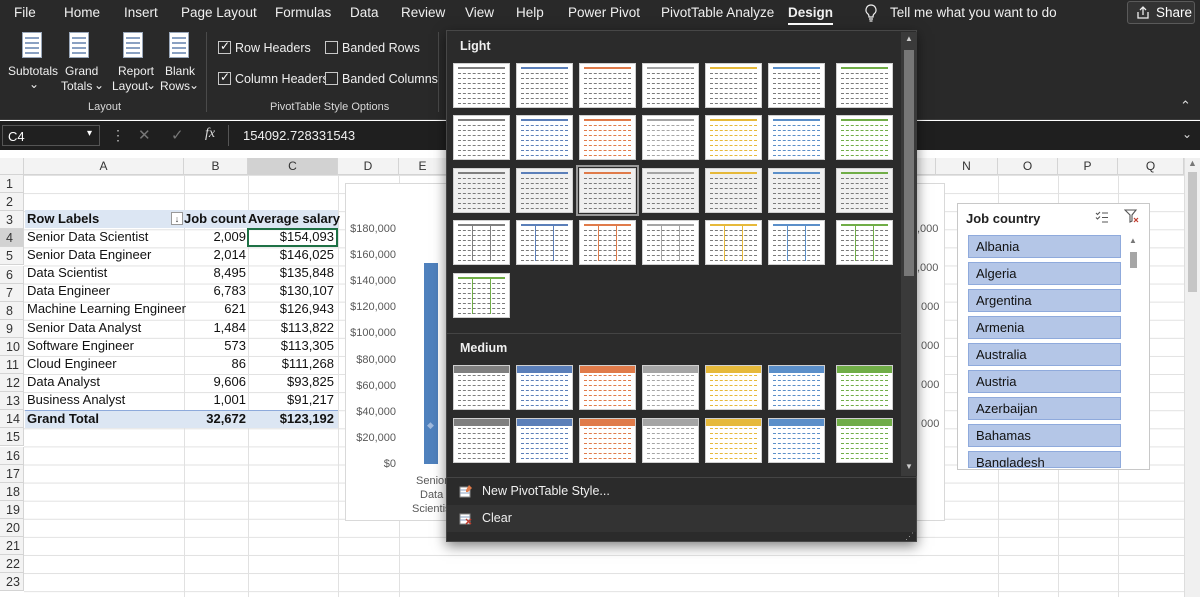 This screenshot has width=1200, height=597. I want to click on row-header: 22, so click(12, 564).